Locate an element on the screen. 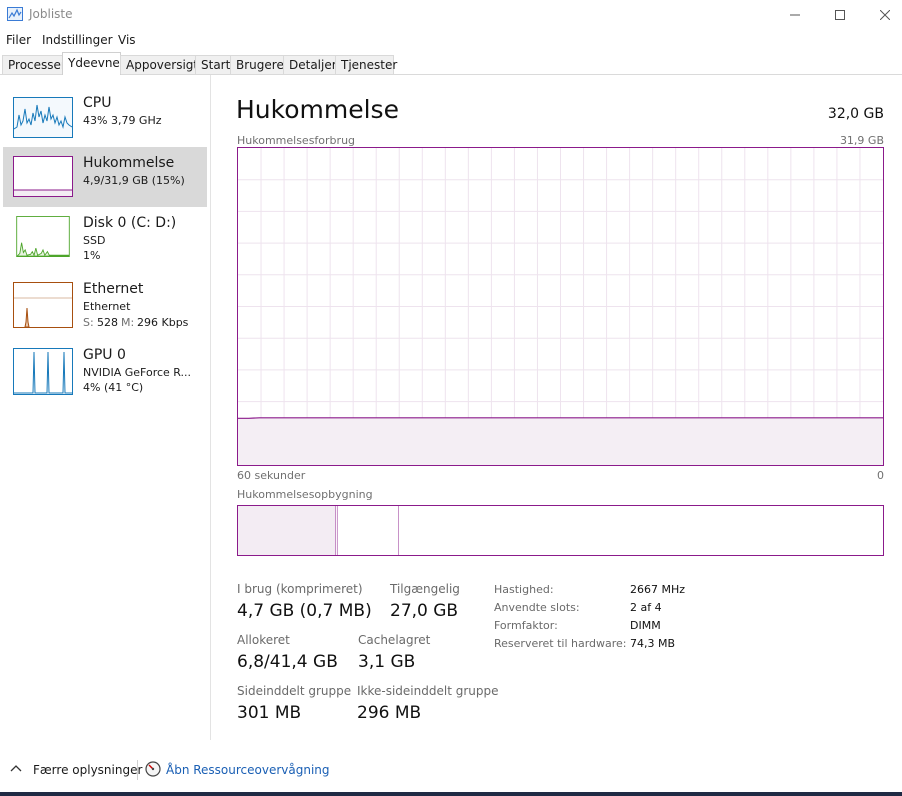 The width and height of the screenshot is (902, 796). sidebar-item-usage: 1% is located at coordinates (92, 255).